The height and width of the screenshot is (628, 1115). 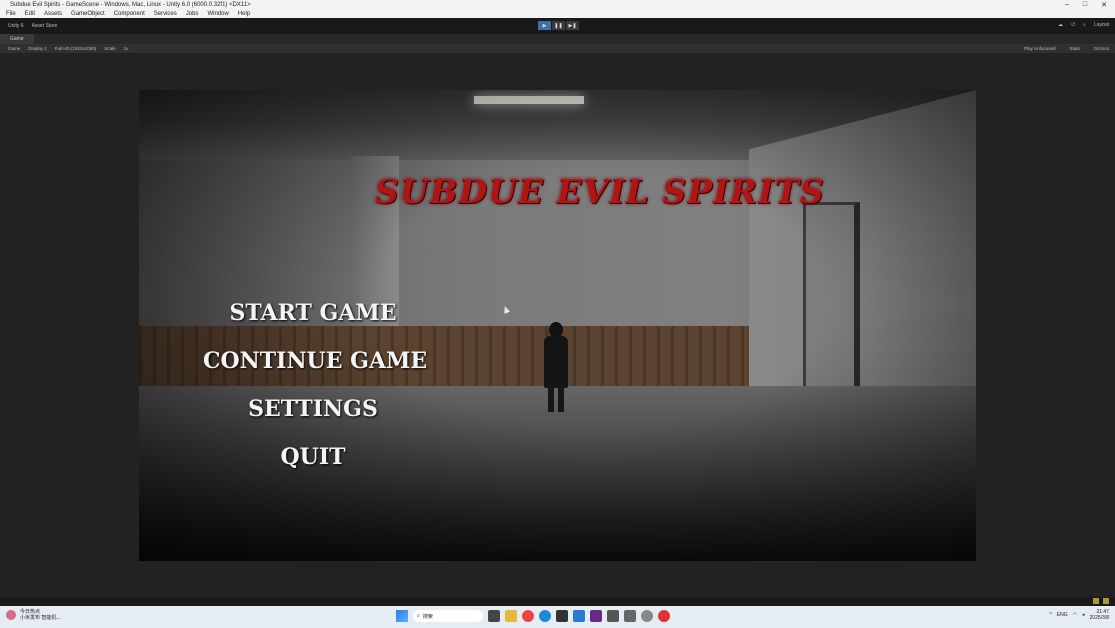 I want to click on gizmos-button: Gizmos, so click(x=1101, y=48).